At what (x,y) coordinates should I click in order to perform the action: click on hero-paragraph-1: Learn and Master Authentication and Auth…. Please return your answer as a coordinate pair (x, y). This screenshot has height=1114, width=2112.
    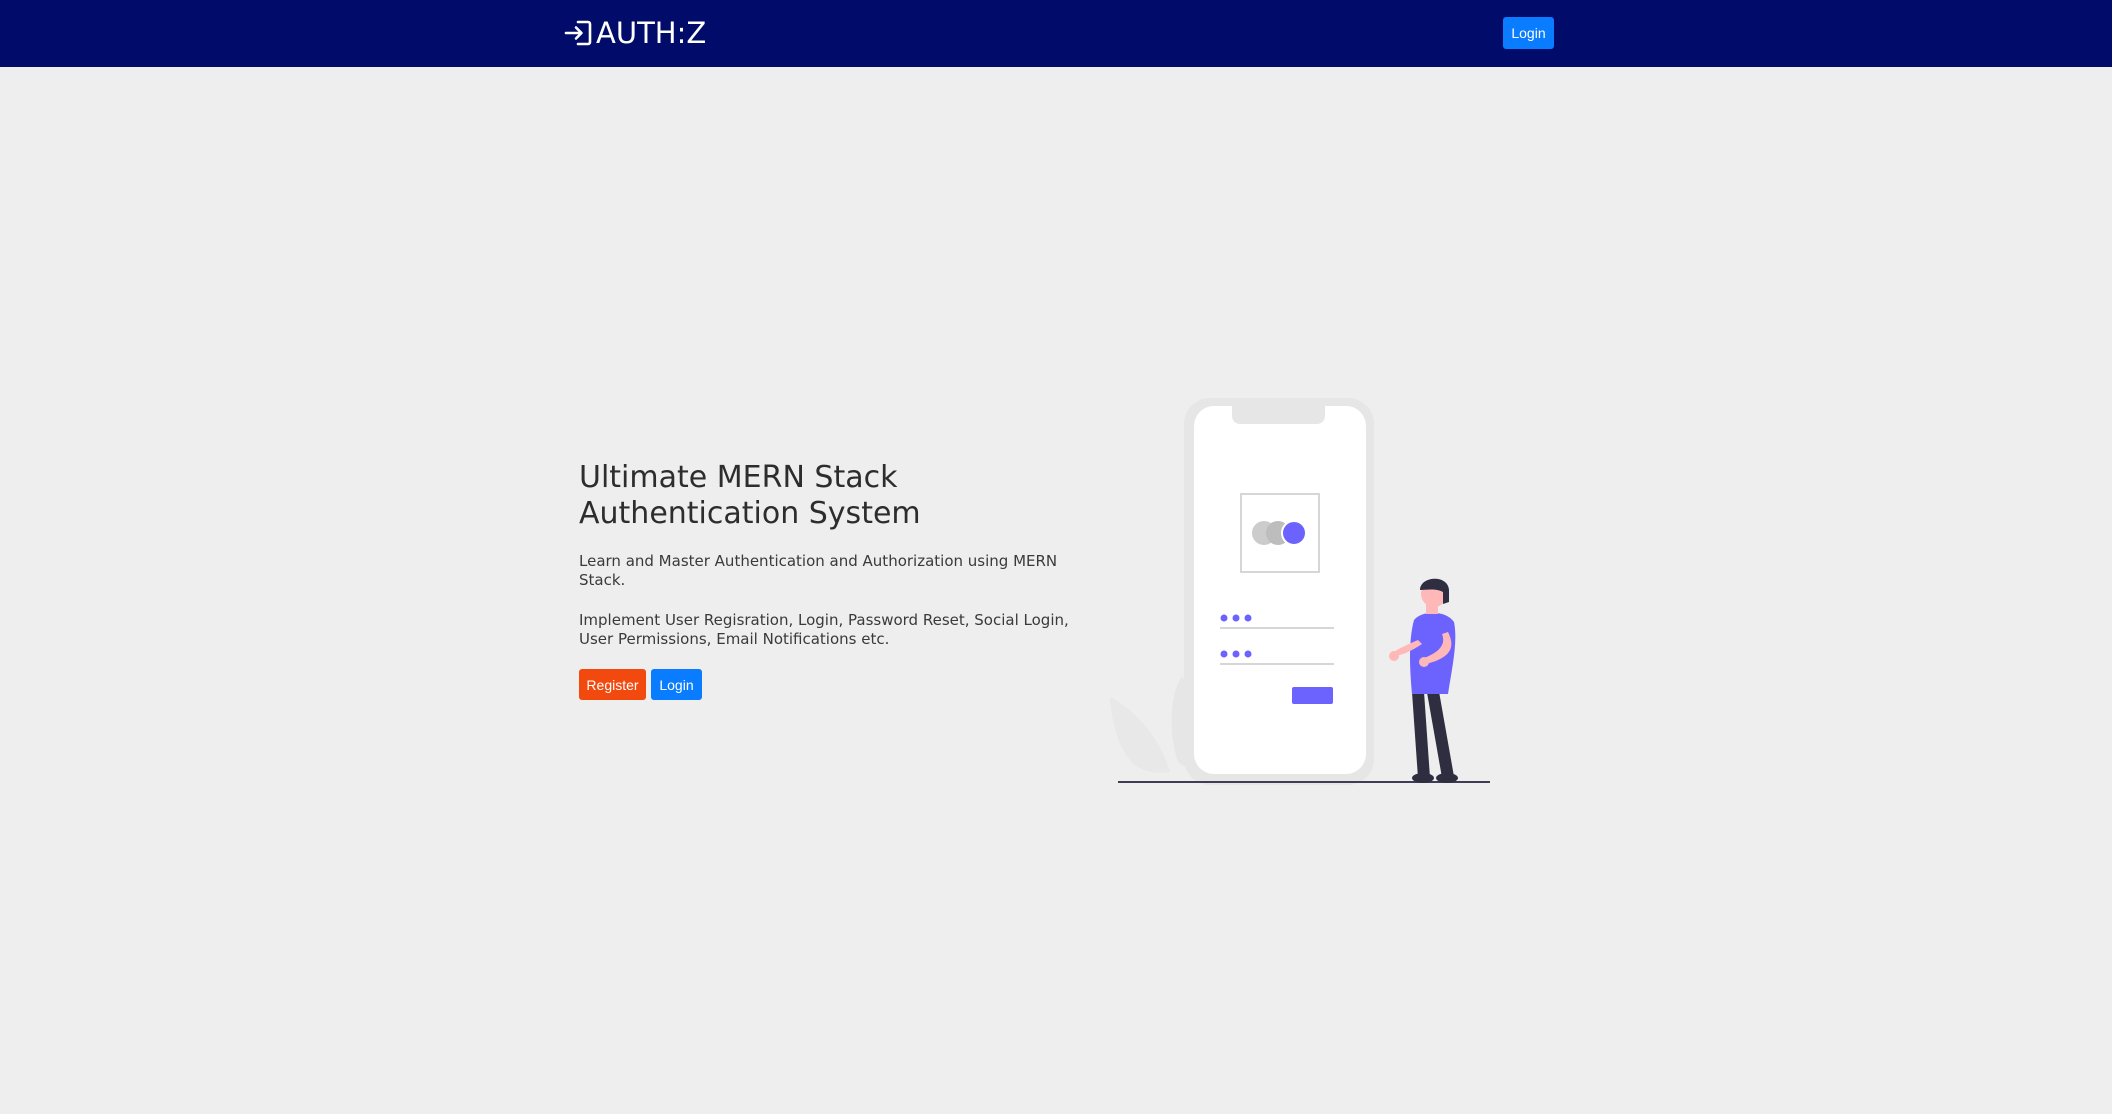
    Looking at the image, I should click on (818, 570).